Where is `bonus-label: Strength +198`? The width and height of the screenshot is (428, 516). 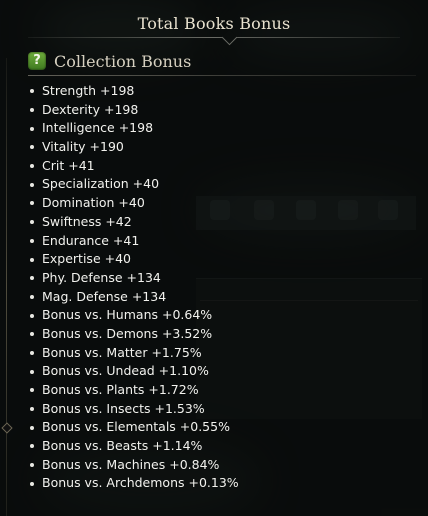 bonus-label: Strength +198 is located at coordinates (88, 90).